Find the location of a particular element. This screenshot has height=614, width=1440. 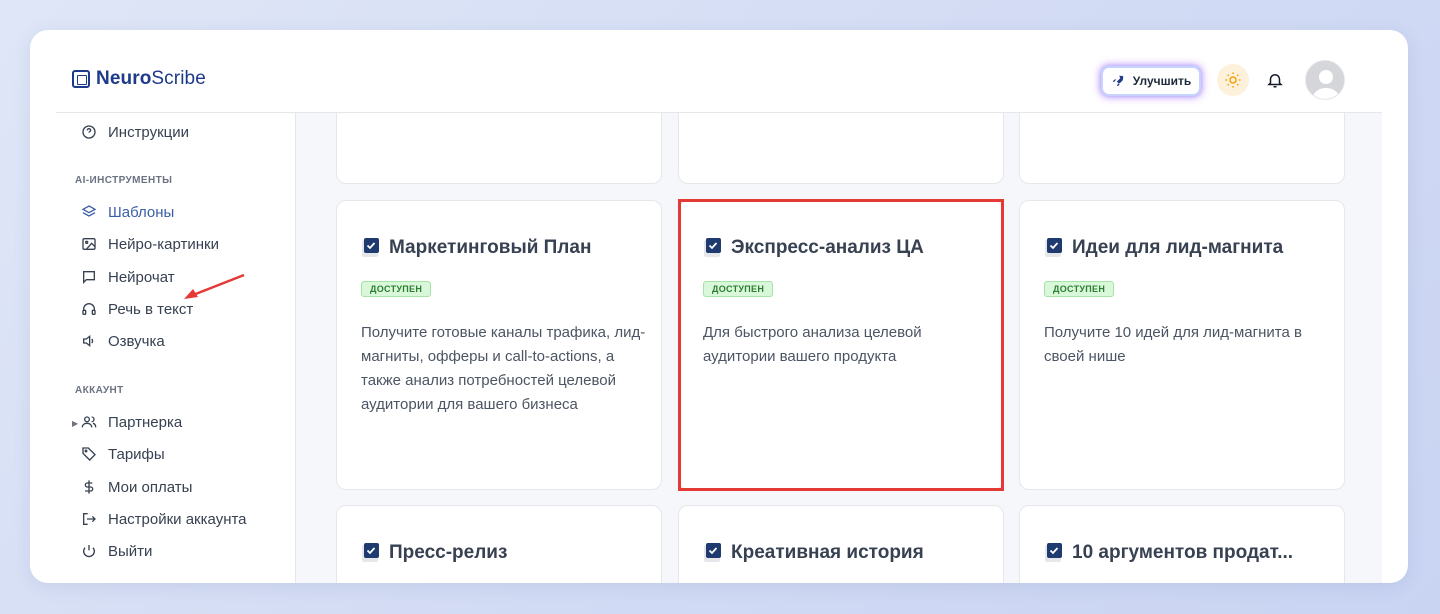

sidebar-item-speech-to-text: Речь в текст is located at coordinates (136, 309).